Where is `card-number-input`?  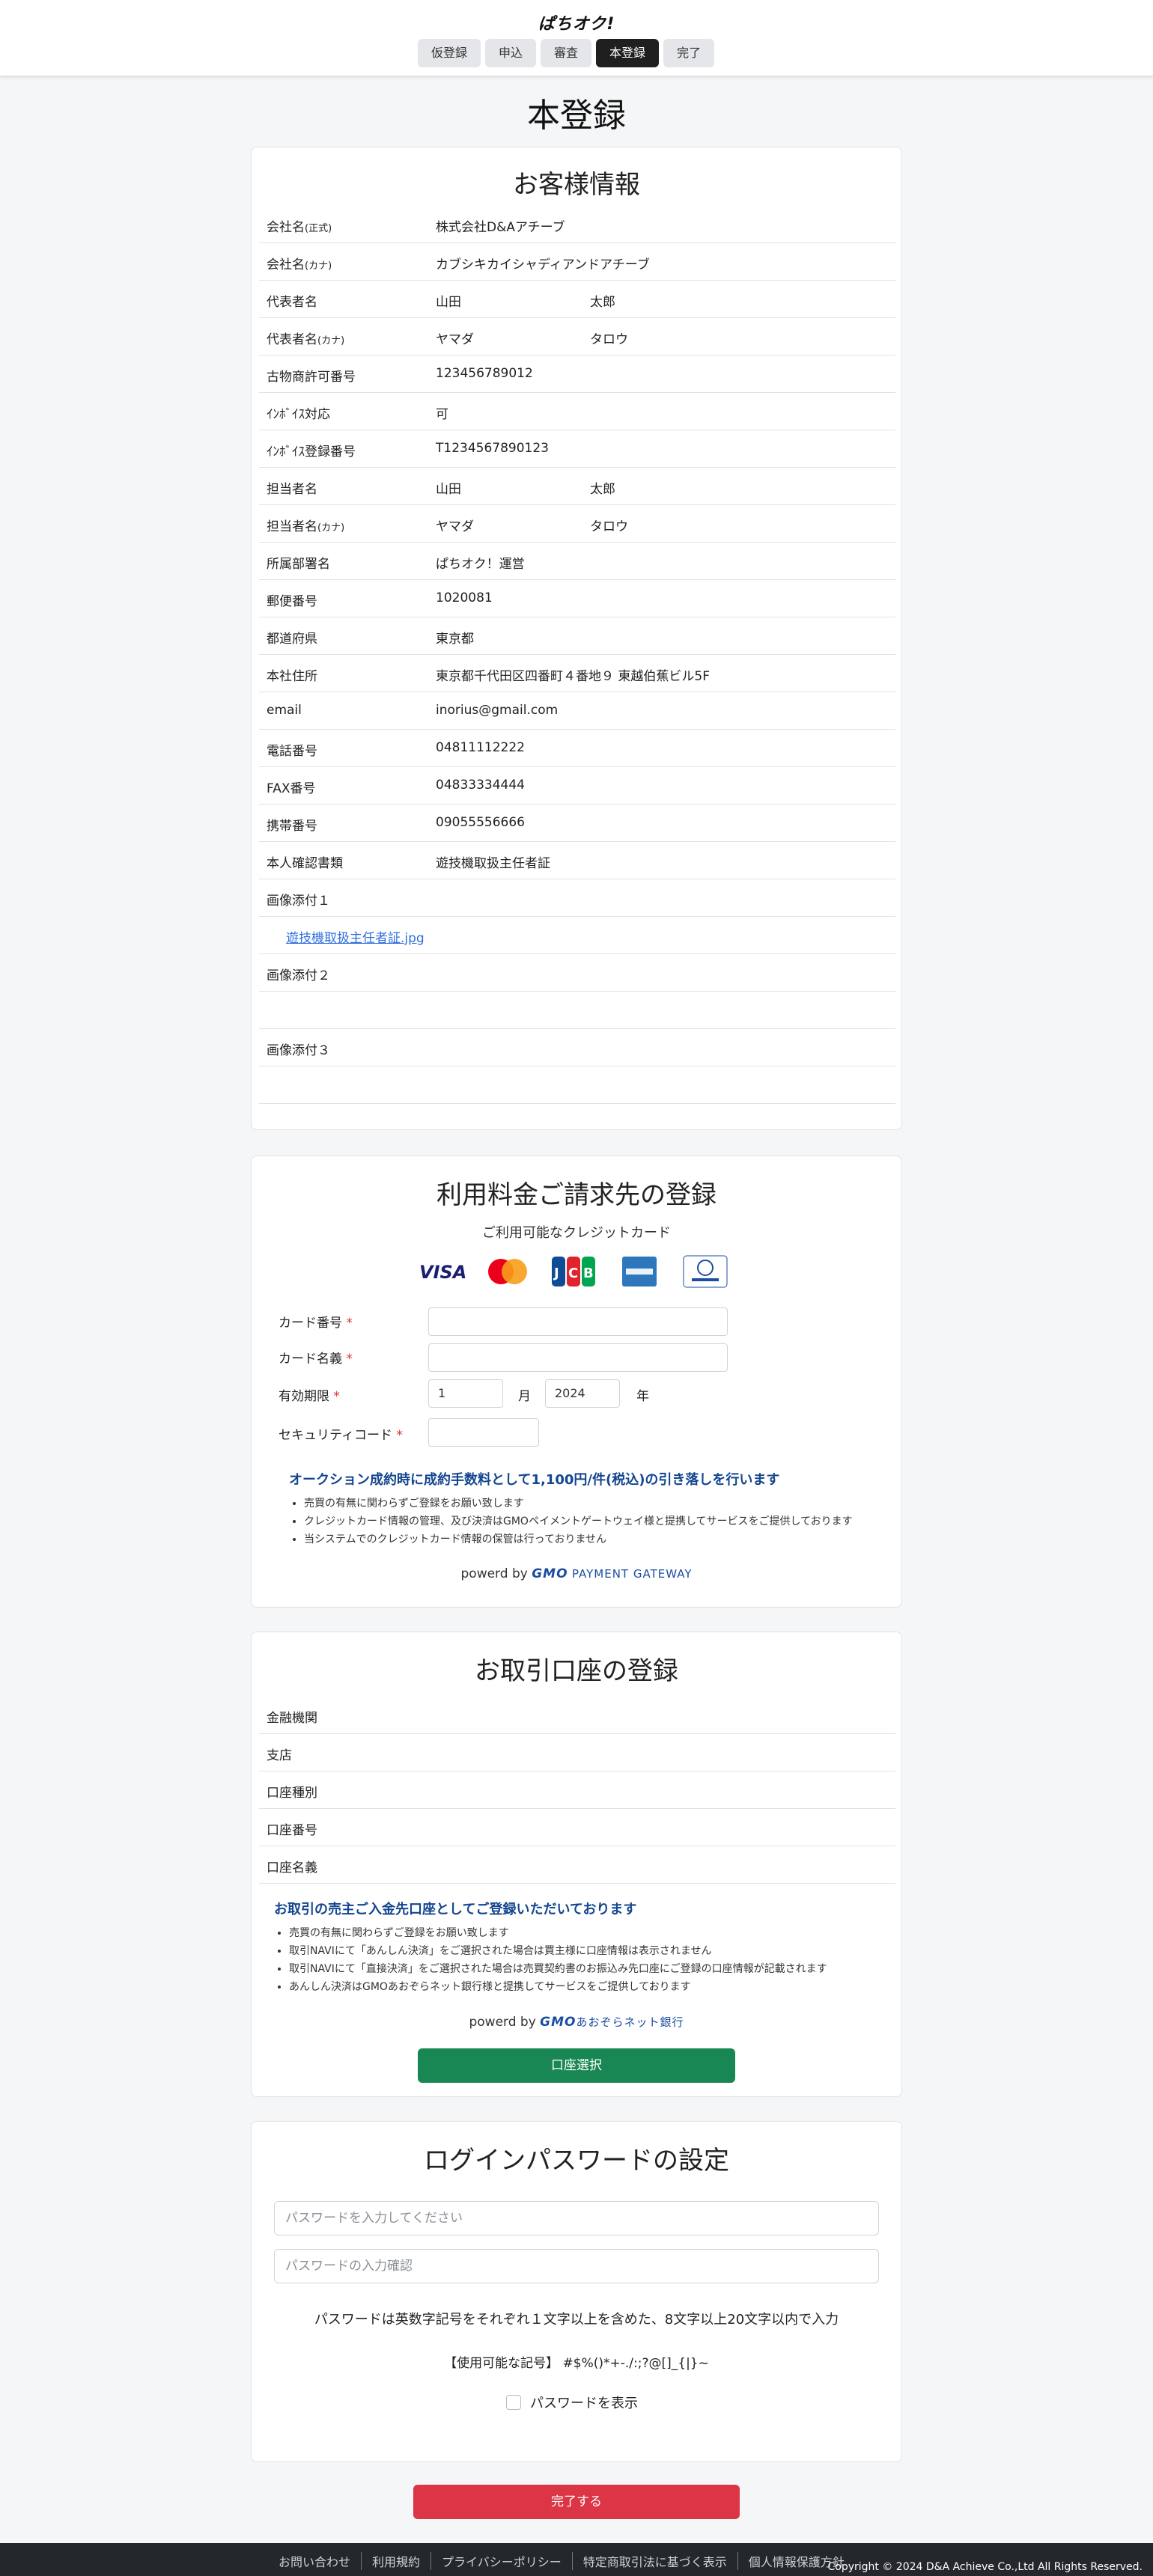
card-number-input is located at coordinates (578, 1321).